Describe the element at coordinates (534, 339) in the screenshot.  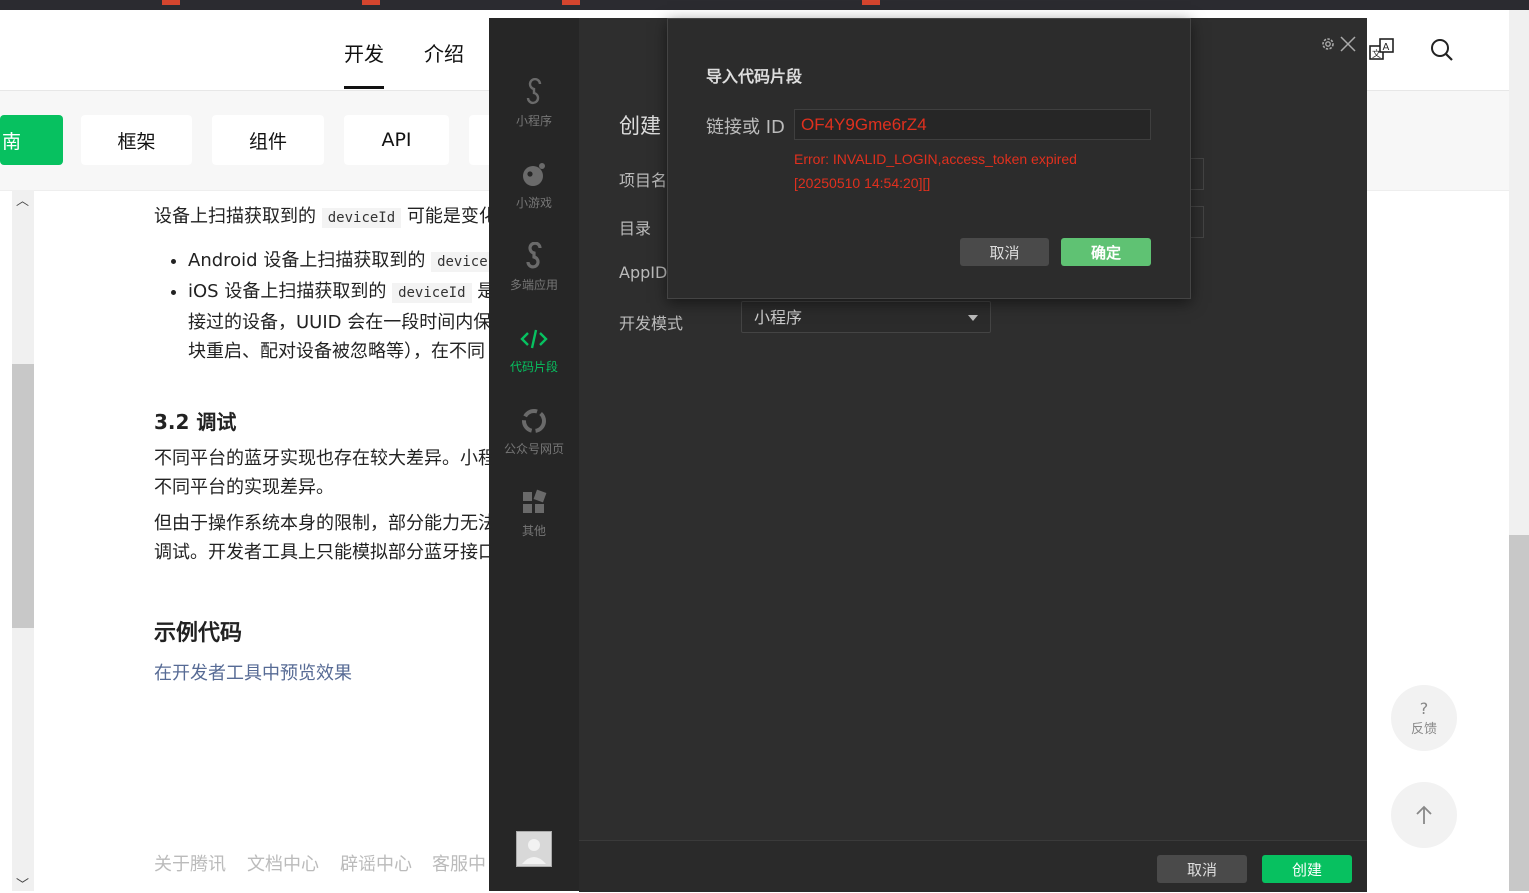
I see `code-snippet-icon` at that location.